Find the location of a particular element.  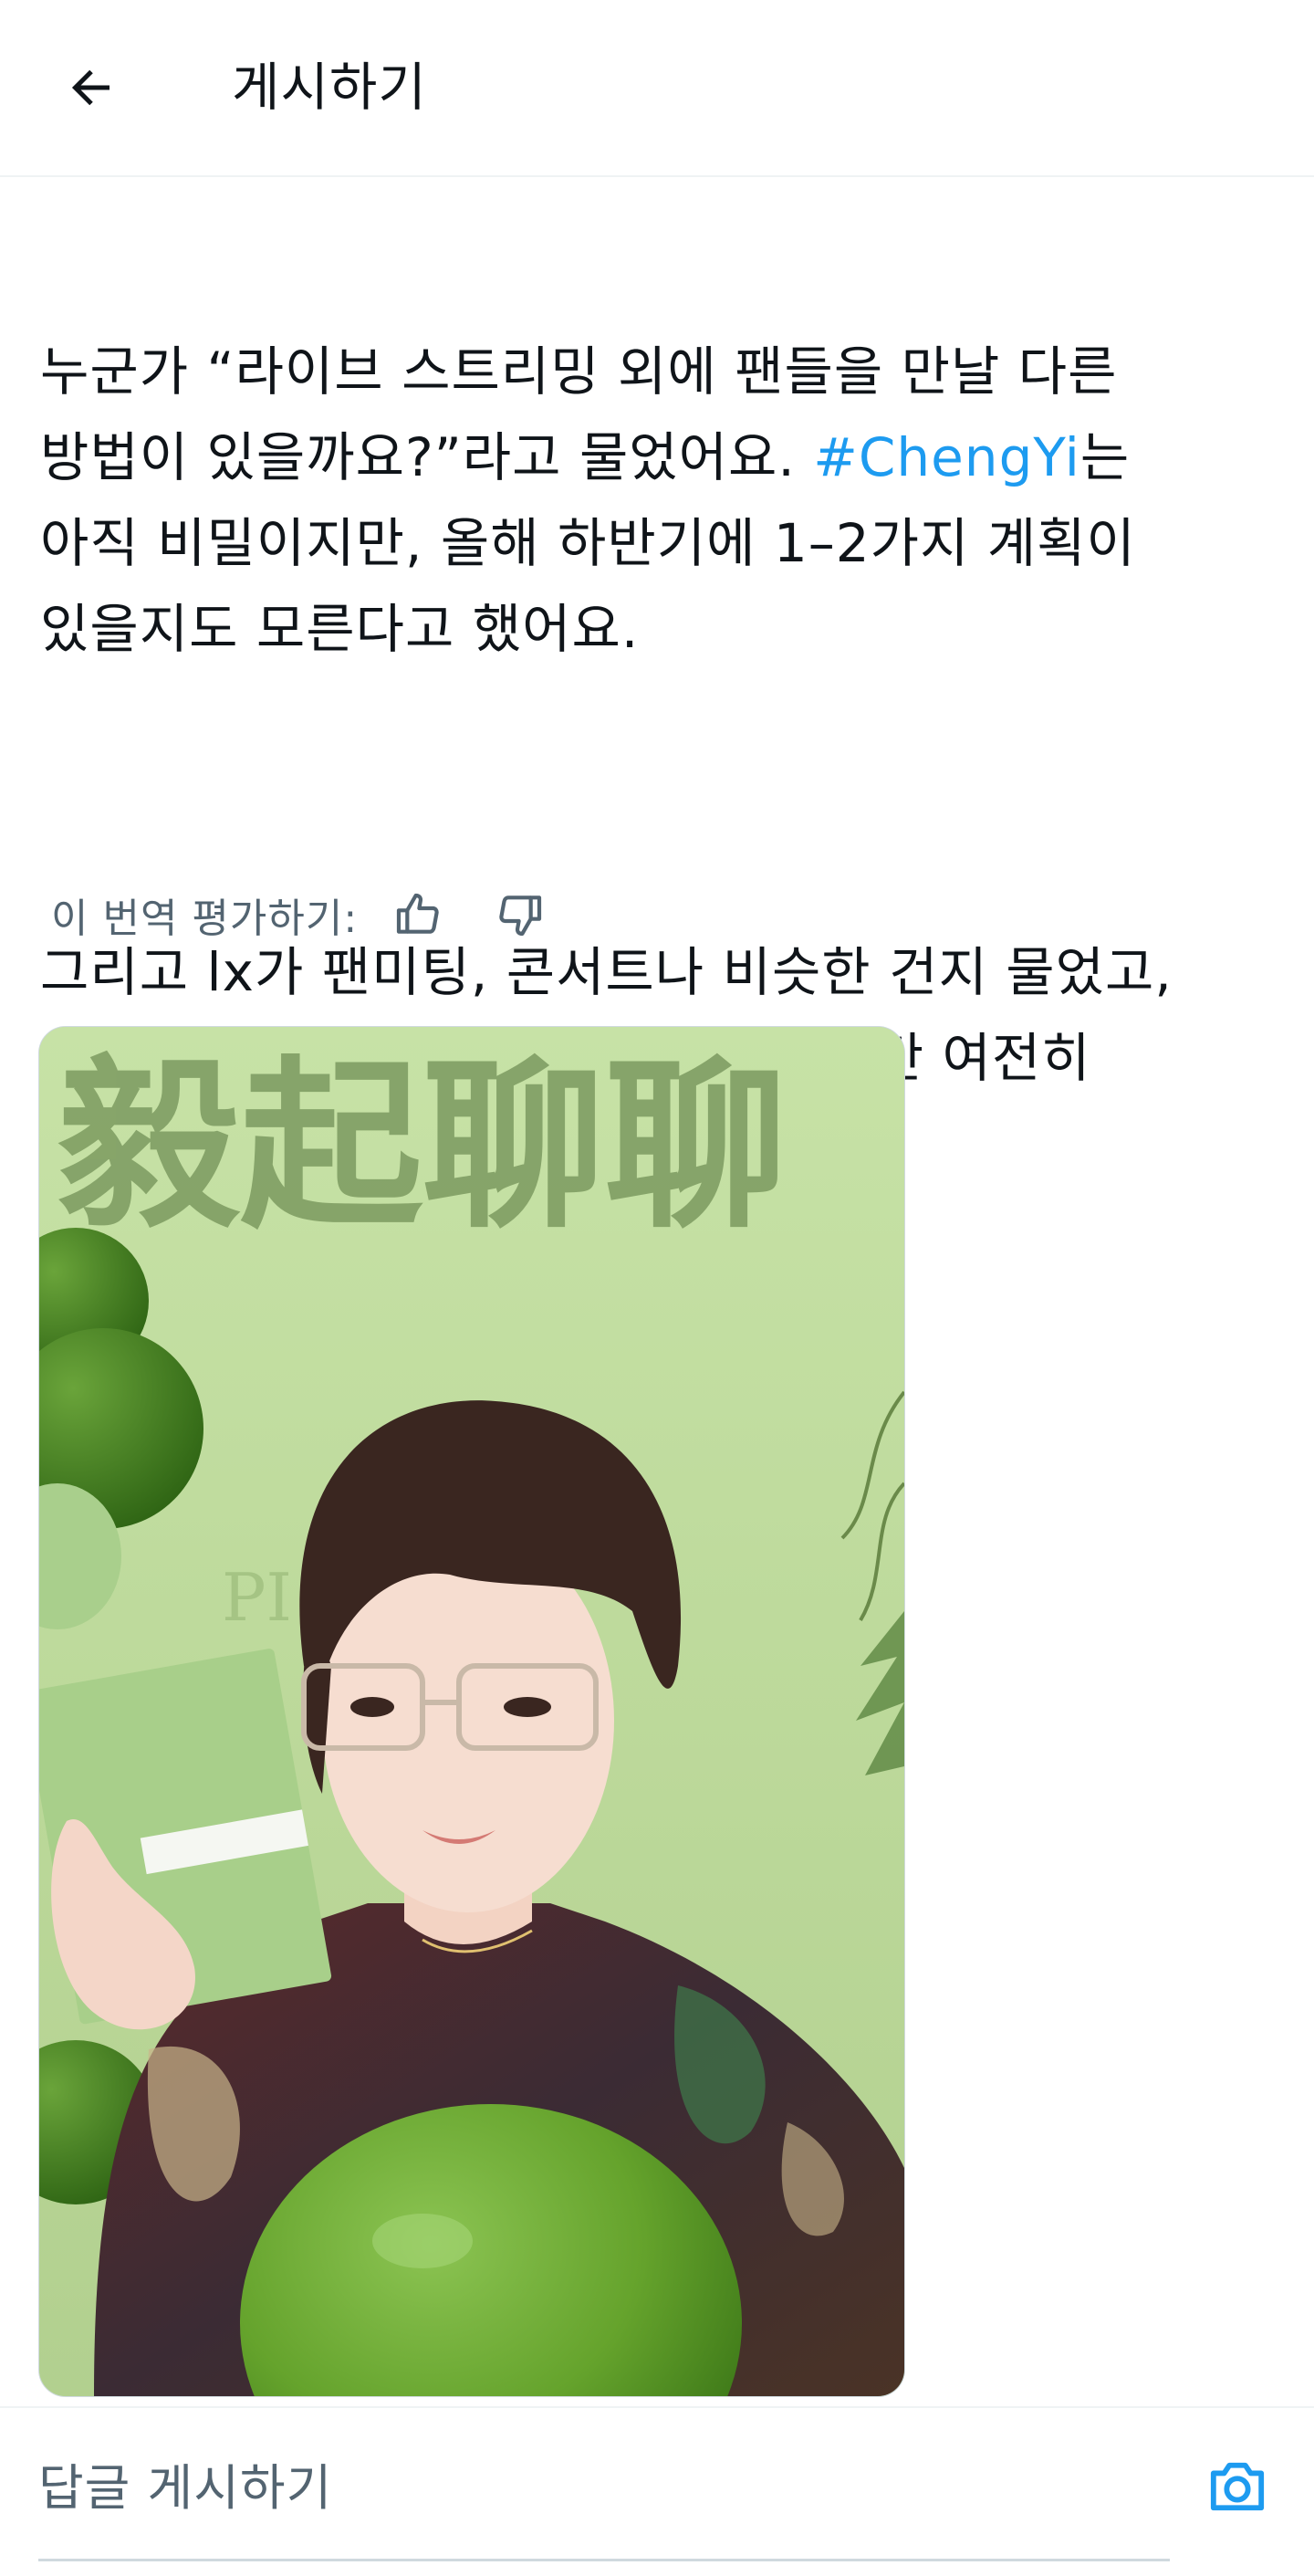

camera-icon is located at coordinates (1237, 2486).